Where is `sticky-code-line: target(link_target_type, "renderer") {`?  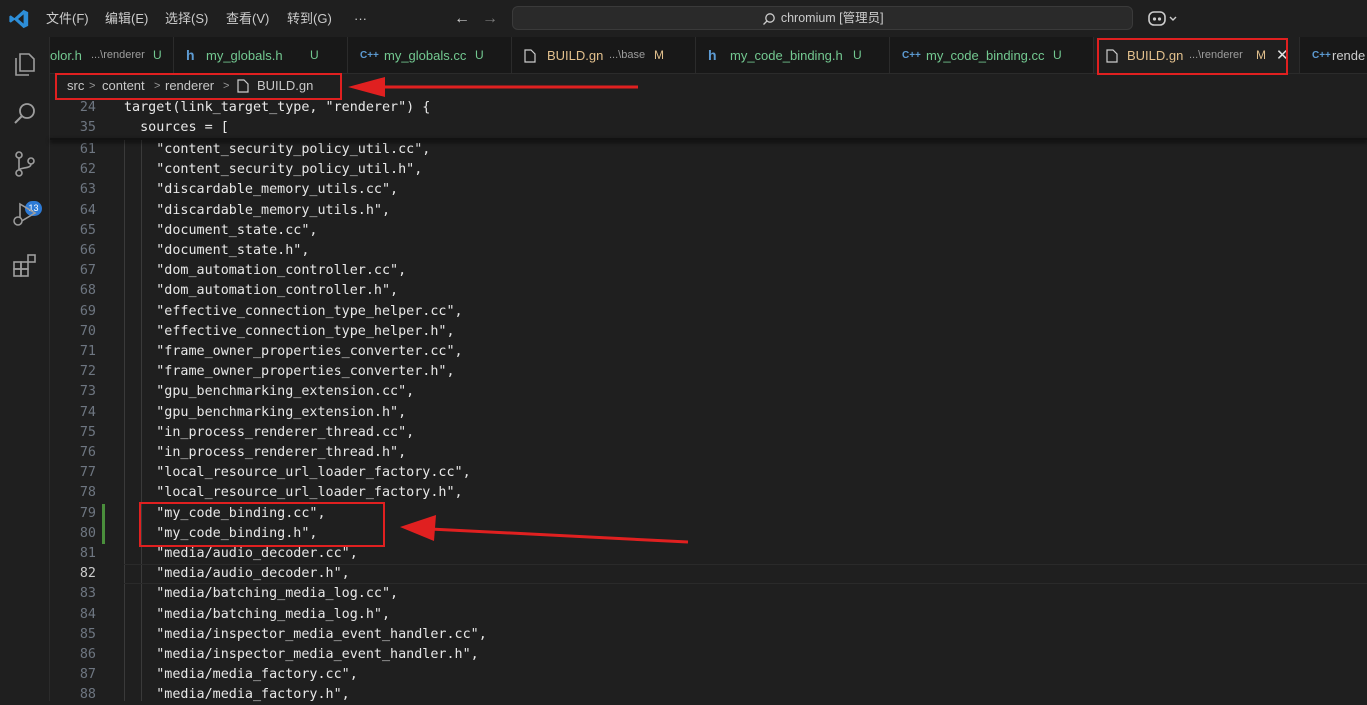 sticky-code-line: target(link_target_type, "renderer") { is located at coordinates (277, 108).